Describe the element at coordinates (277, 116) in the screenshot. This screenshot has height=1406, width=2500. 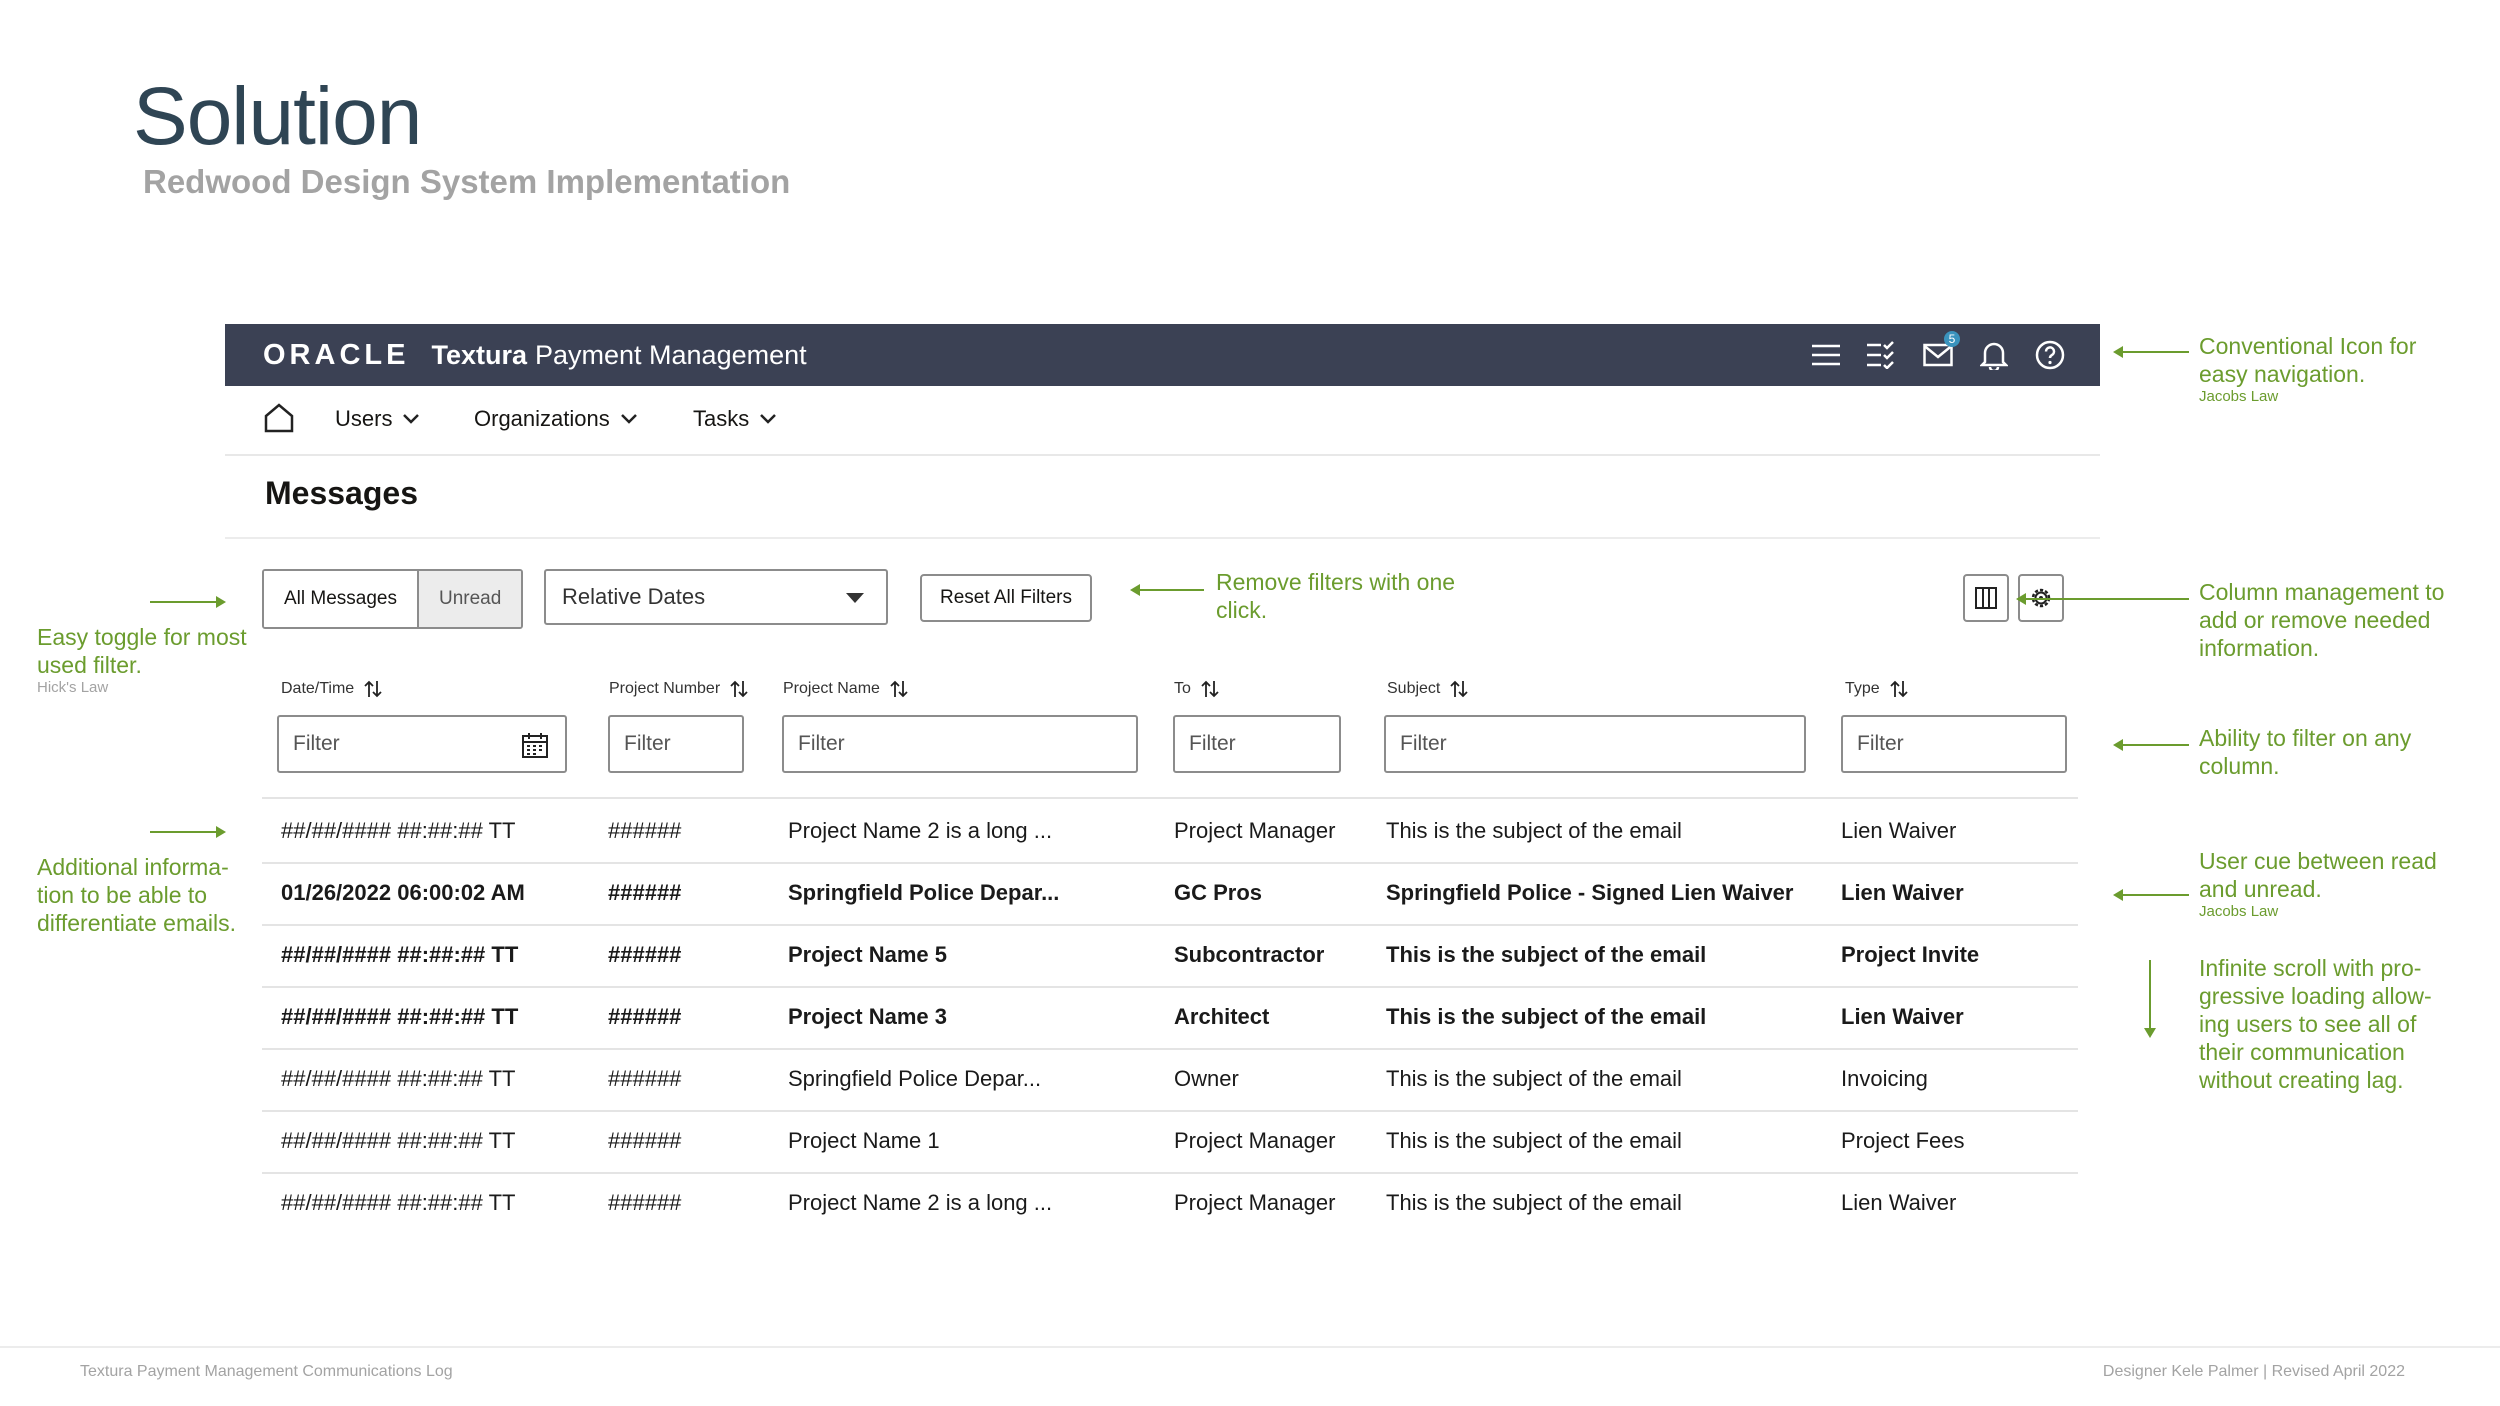
I see `slide-title: Solution` at that location.